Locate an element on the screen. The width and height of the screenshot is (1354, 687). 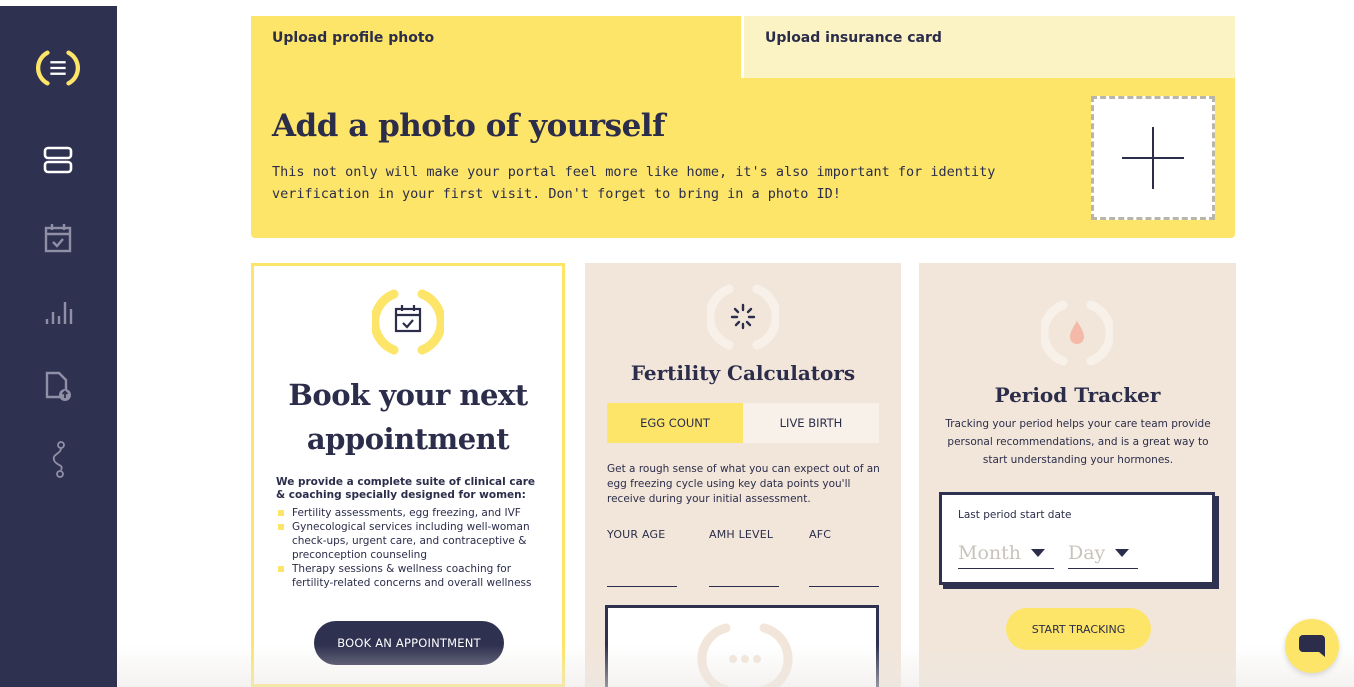
book-appointment-button: BOOK AN APPOINTMENT is located at coordinates (409, 643).